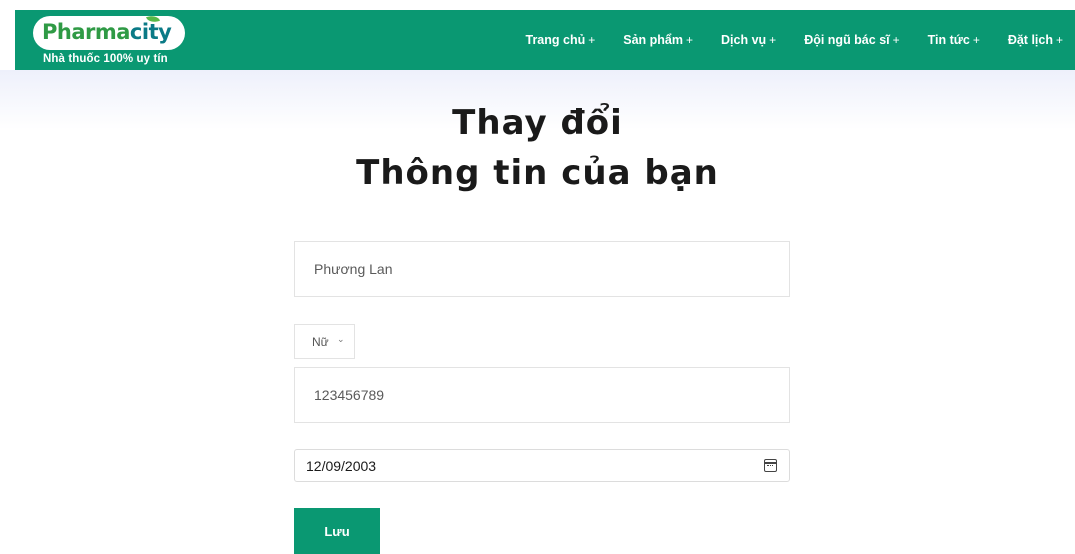 Image resolution: width=1075 pixels, height=554 pixels. Describe the element at coordinates (537, 148) in the screenshot. I see `page-title: Thay đổi Thông tin của bạn` at that location.